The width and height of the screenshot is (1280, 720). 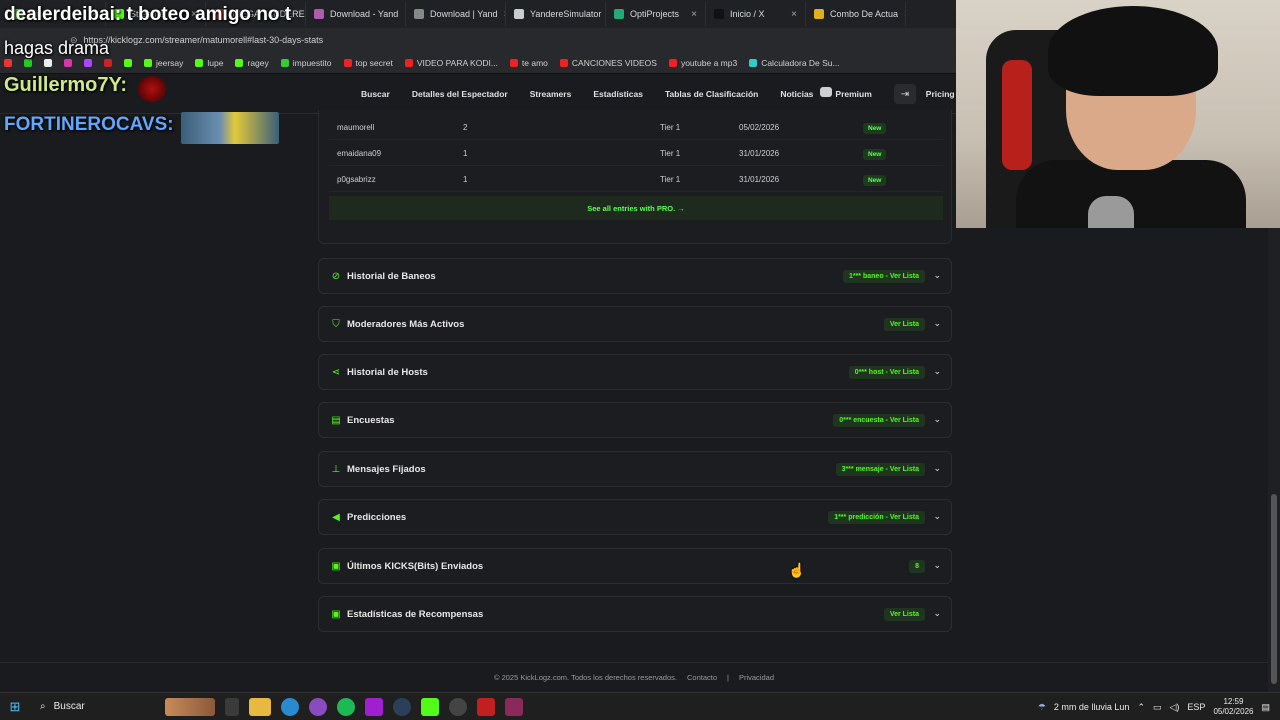 What do you see at coordinates (514, 706) in the screenshot?
I see `winrar-icon` at bounding box center [514, 706].